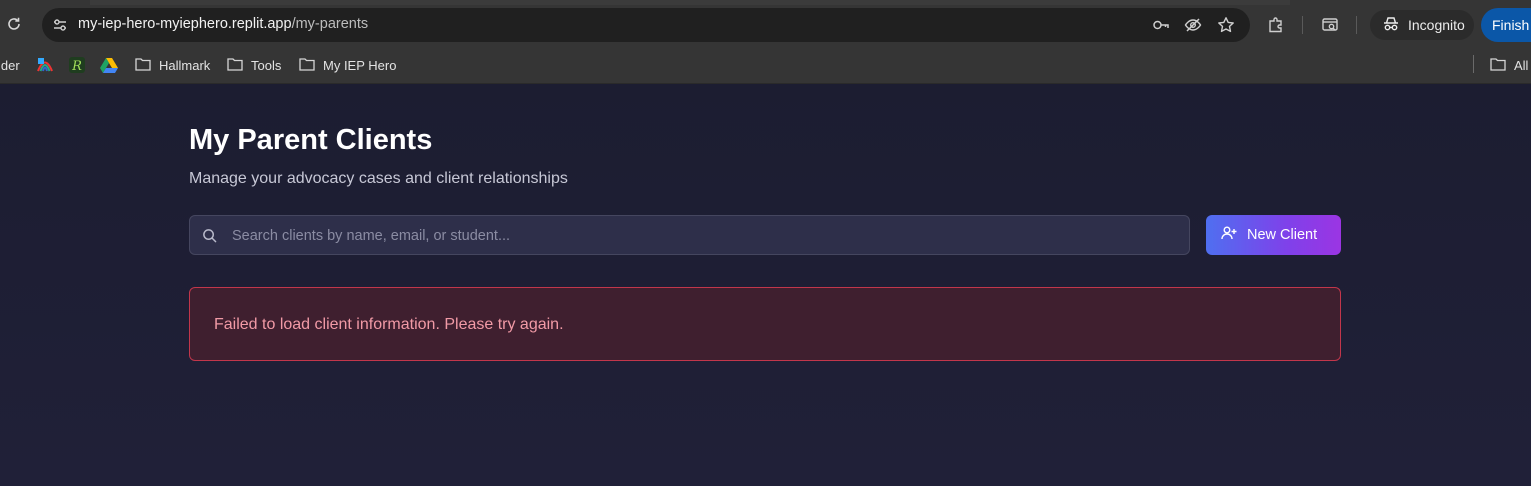  I want to click on tab-search-icon, so click(1330, 25).